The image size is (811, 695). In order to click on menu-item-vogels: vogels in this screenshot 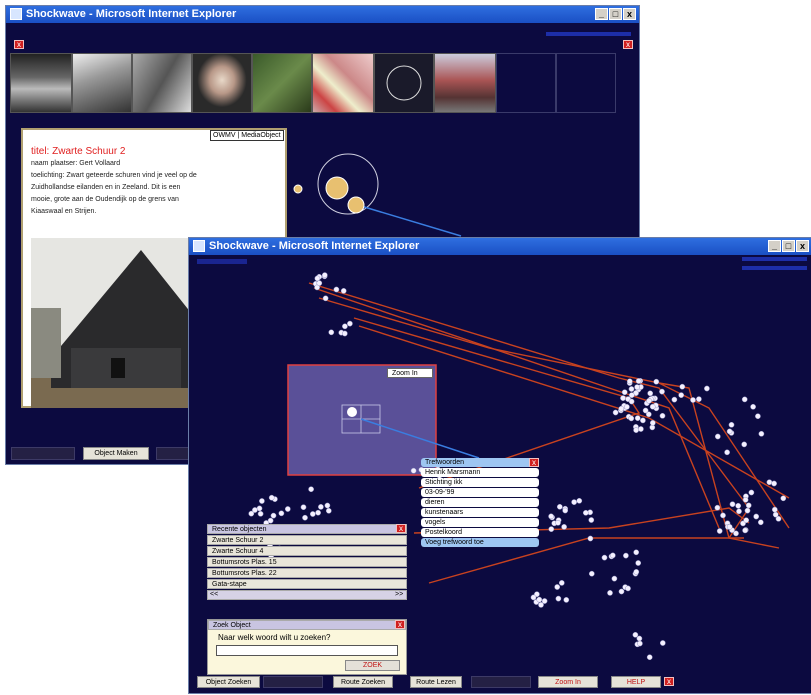, I will do `click(480, 522)`.